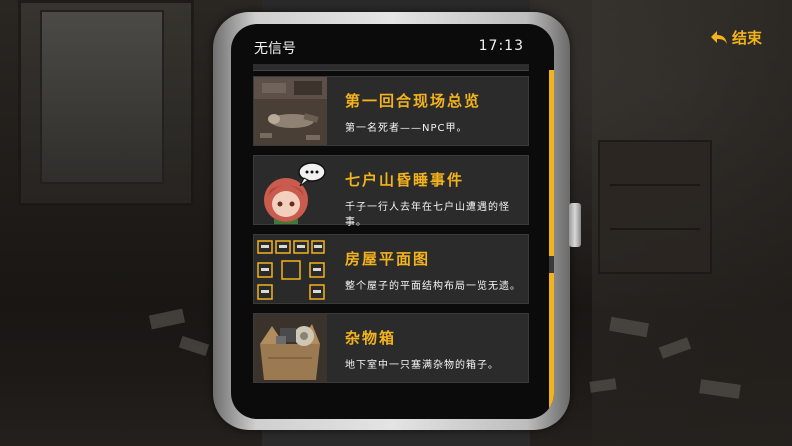  I want to click on watch-strap-bottom, so click(396, 437).